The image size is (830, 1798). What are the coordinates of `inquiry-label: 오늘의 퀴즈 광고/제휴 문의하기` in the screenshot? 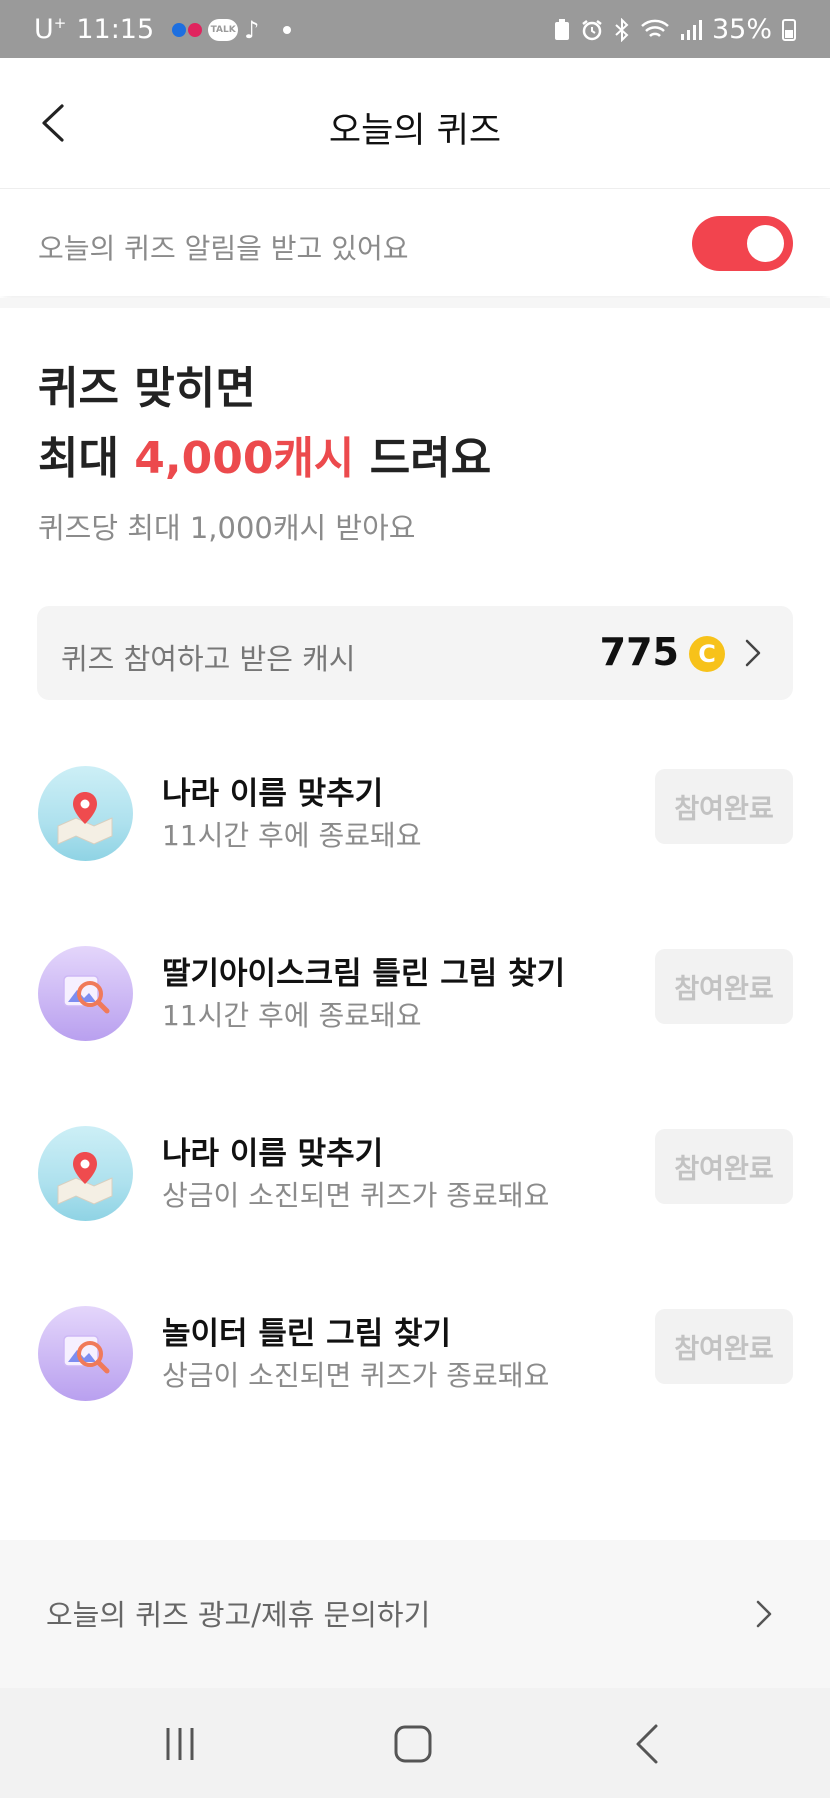 It's located at (238, 1615).